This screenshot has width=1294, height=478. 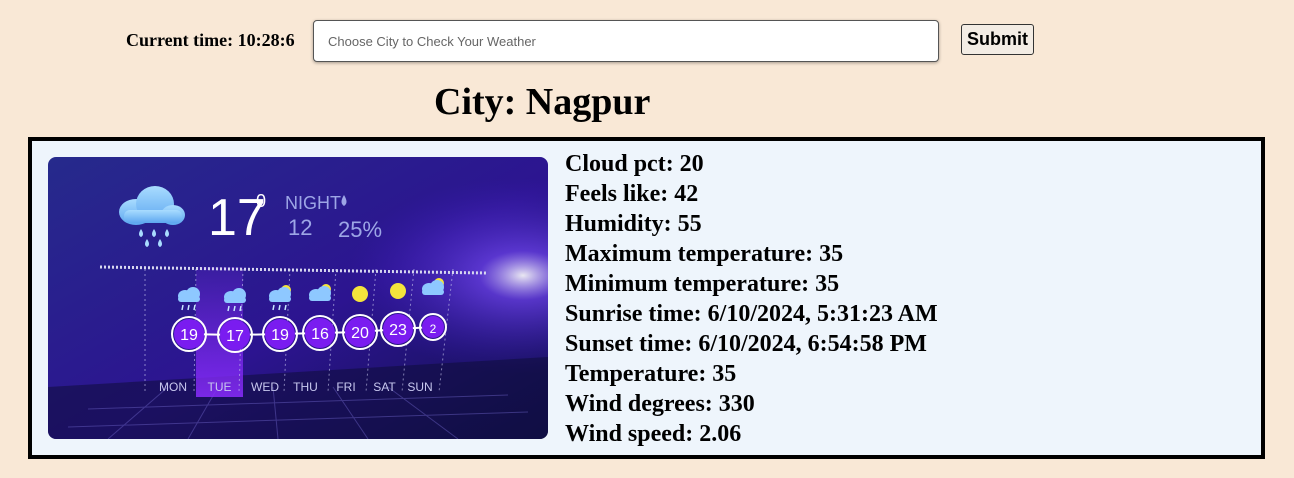 I want to click on forecast-temperature: 20, so click(x=360, y=333).